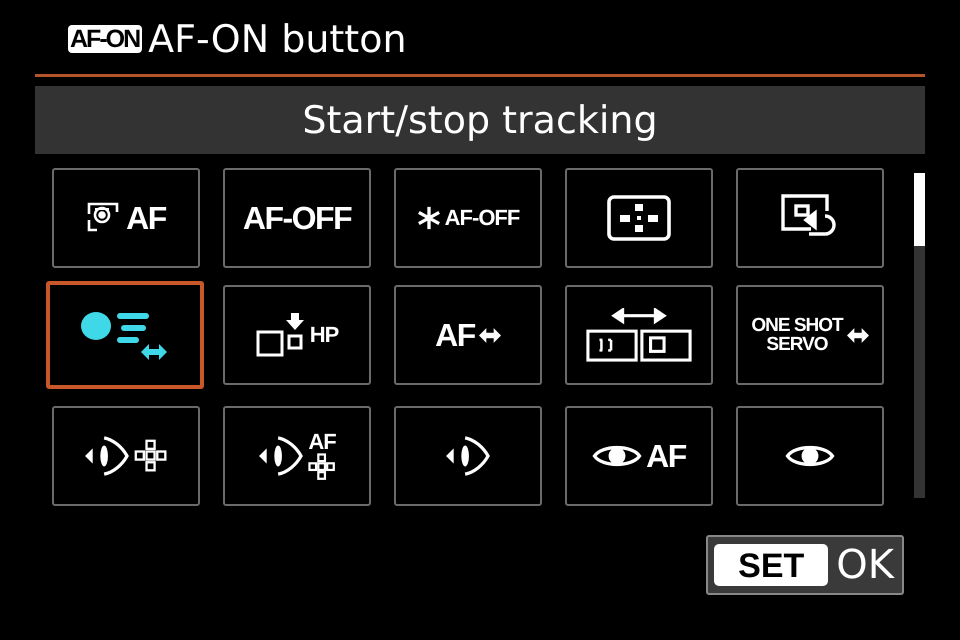 This screenshot has height=640, width=960. I want to click on area-switch-icon, so click(639, 335).